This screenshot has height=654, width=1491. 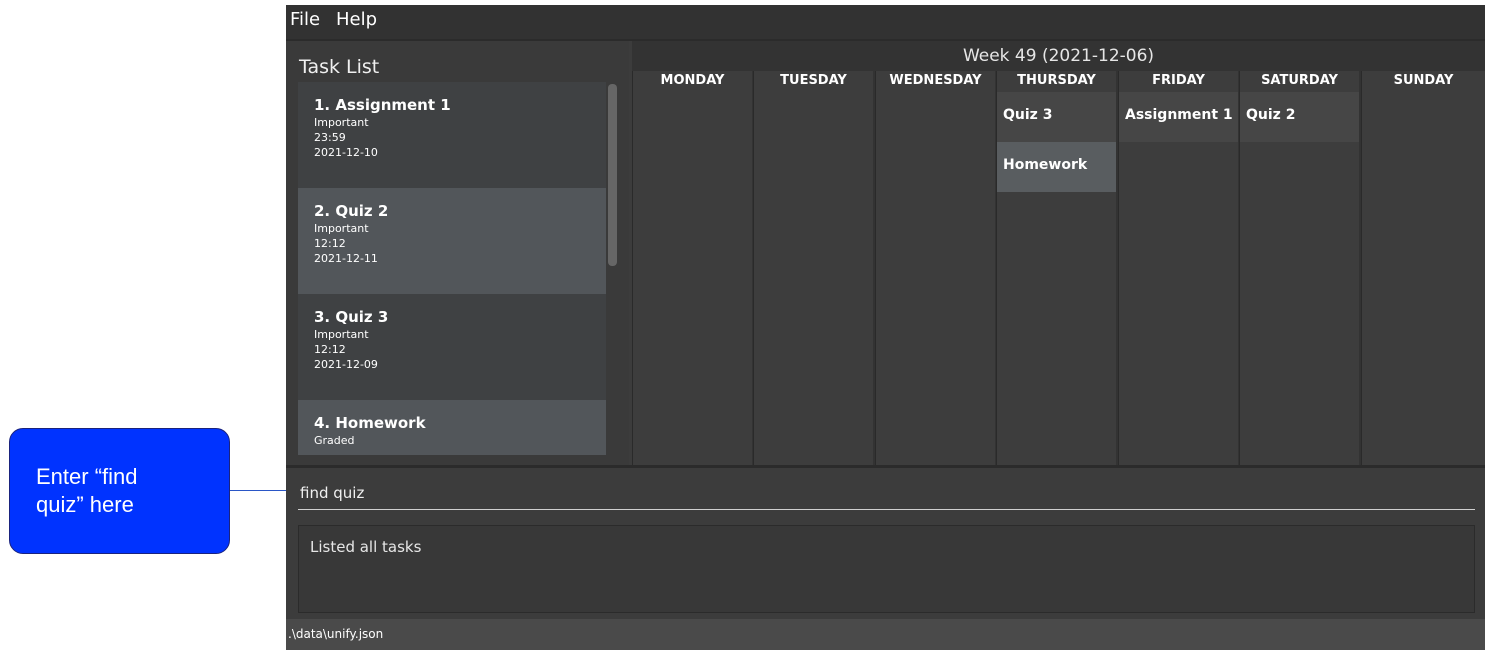 What do you see at coordinates (351, 317) in the screenshot?
I see `task-title: 3. Quiz 3` at bounding box center [351, 317].